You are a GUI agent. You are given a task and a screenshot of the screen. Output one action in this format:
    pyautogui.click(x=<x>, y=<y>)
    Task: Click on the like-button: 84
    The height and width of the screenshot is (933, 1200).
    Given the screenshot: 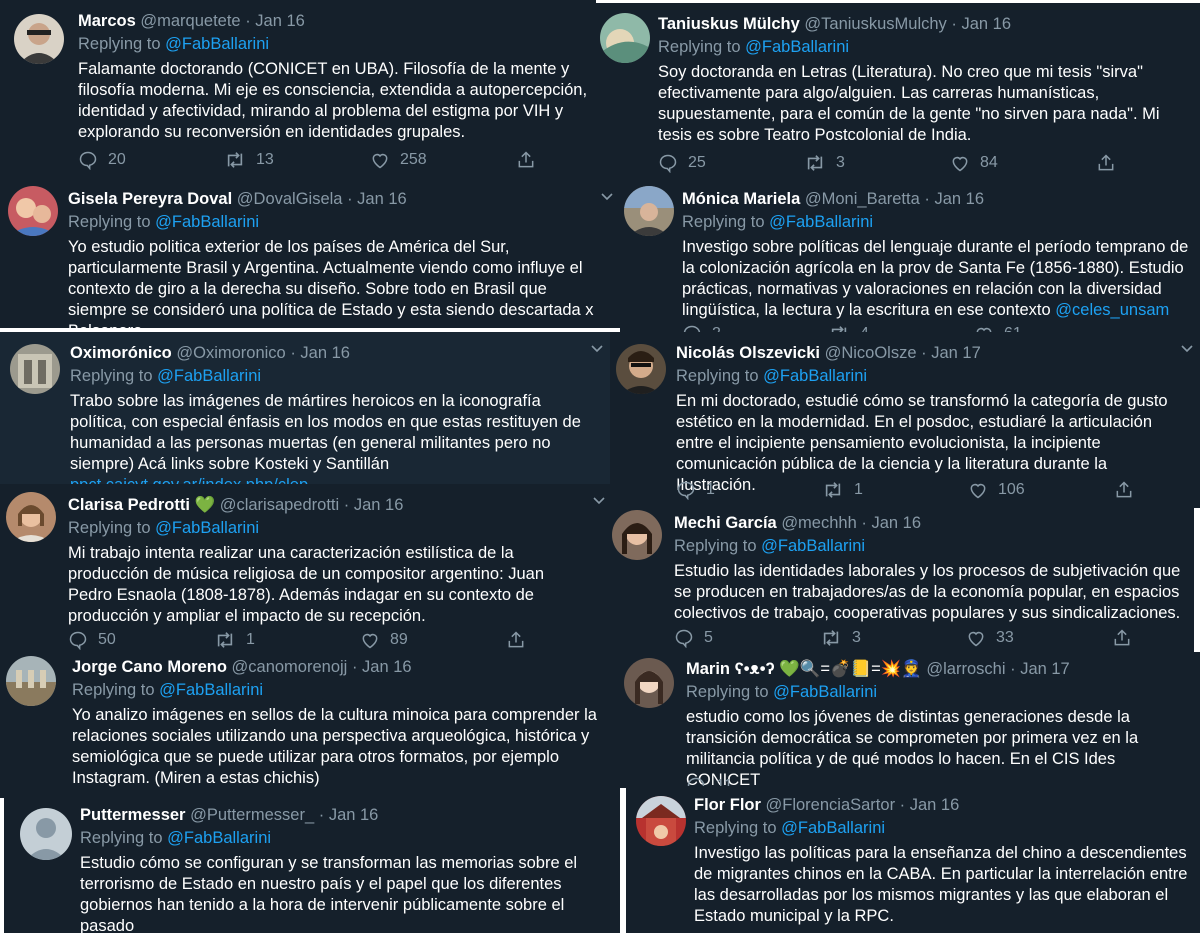 What is the action you would take?
    pyautogui.click(x=1023, y=163)
    